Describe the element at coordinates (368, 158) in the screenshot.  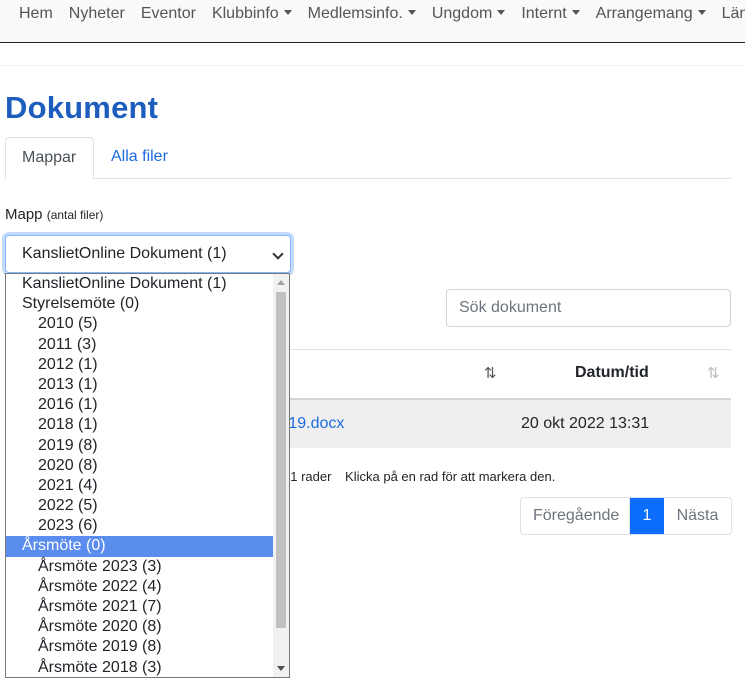
I see `tab-bar: Mappar Alla filer` at that location.